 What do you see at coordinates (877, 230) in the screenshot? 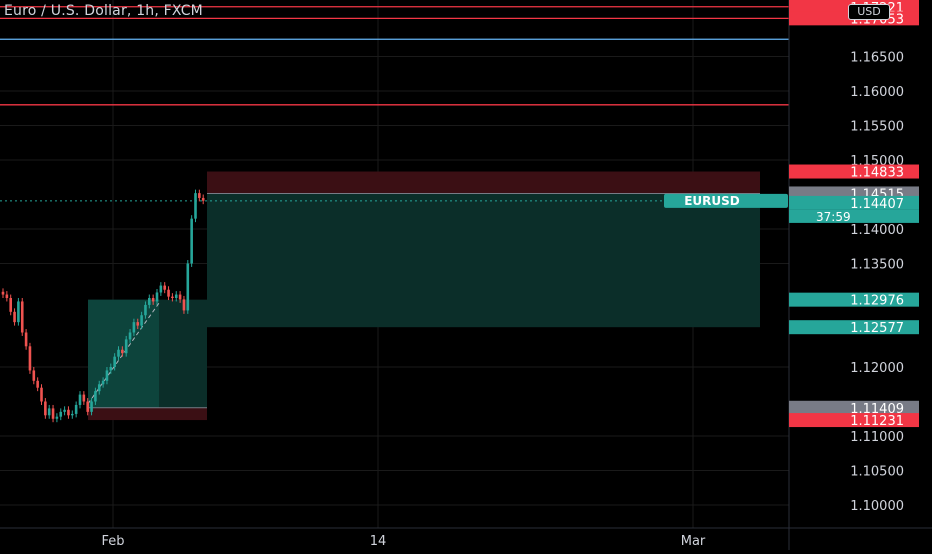
I see `price-tick-label: 1.14000` at bounding box center [877, 230].